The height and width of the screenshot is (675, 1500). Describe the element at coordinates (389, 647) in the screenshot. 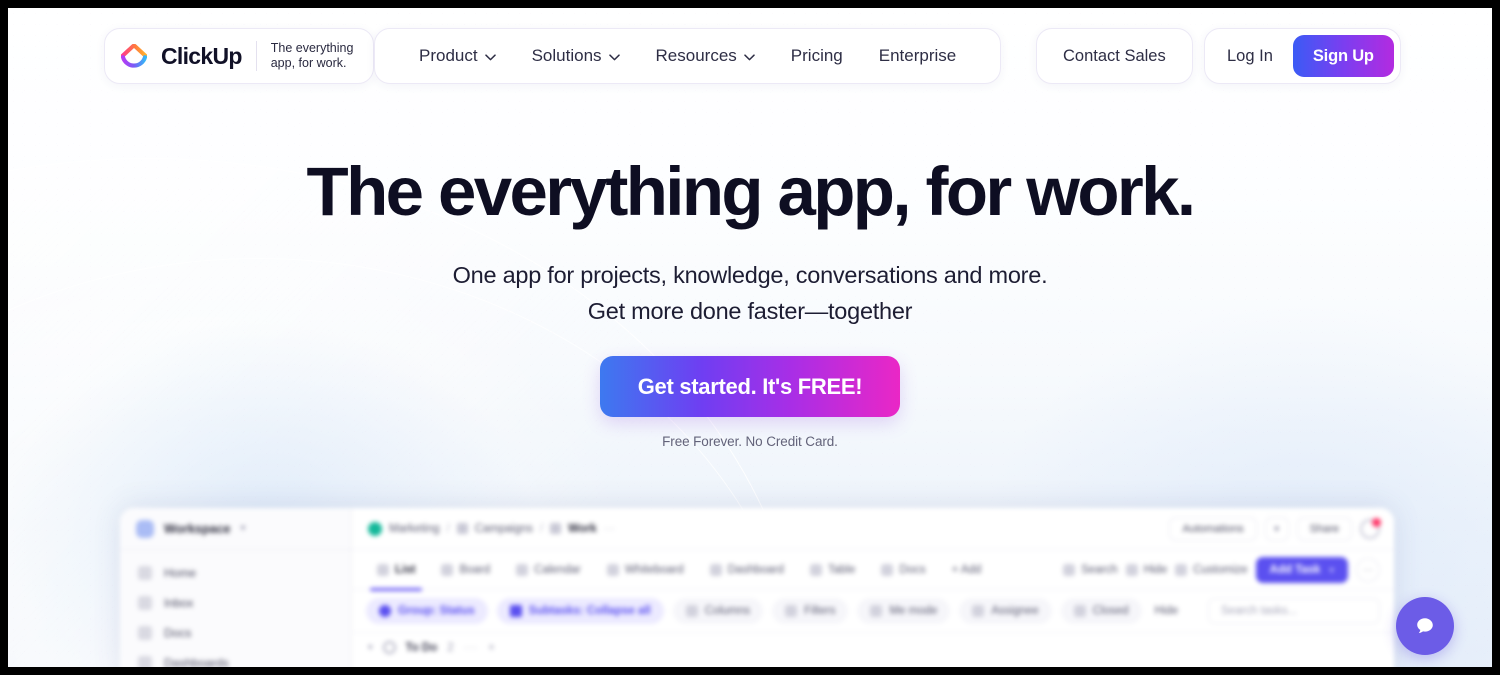

I see `status-ring-icon` at that location.